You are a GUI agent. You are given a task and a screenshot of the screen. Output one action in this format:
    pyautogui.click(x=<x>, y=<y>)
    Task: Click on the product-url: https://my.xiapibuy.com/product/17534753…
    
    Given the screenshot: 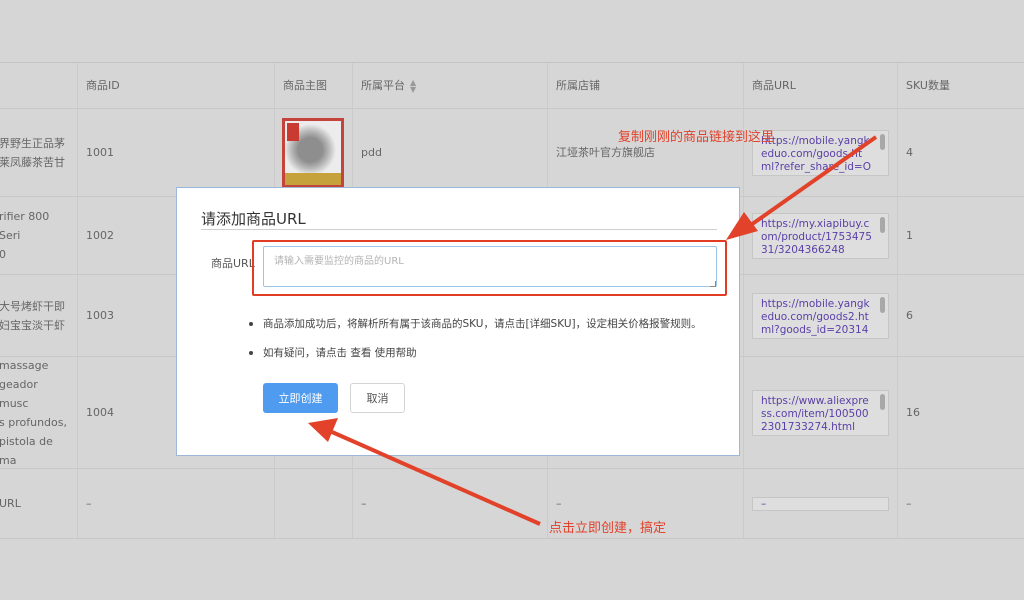 What is the action you would take?
    pyautogui.click(x=816, y=236)
    